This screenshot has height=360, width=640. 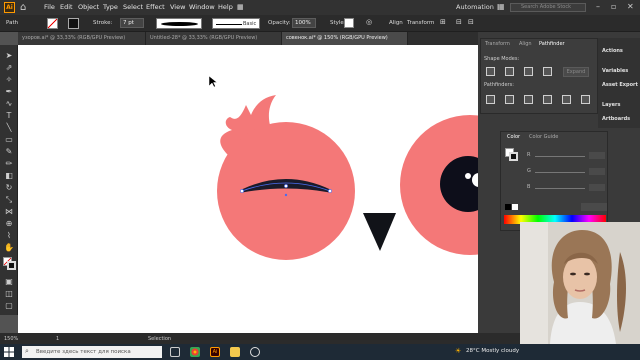 I want to click on windows-start-icon, so click(x=9, y=352).